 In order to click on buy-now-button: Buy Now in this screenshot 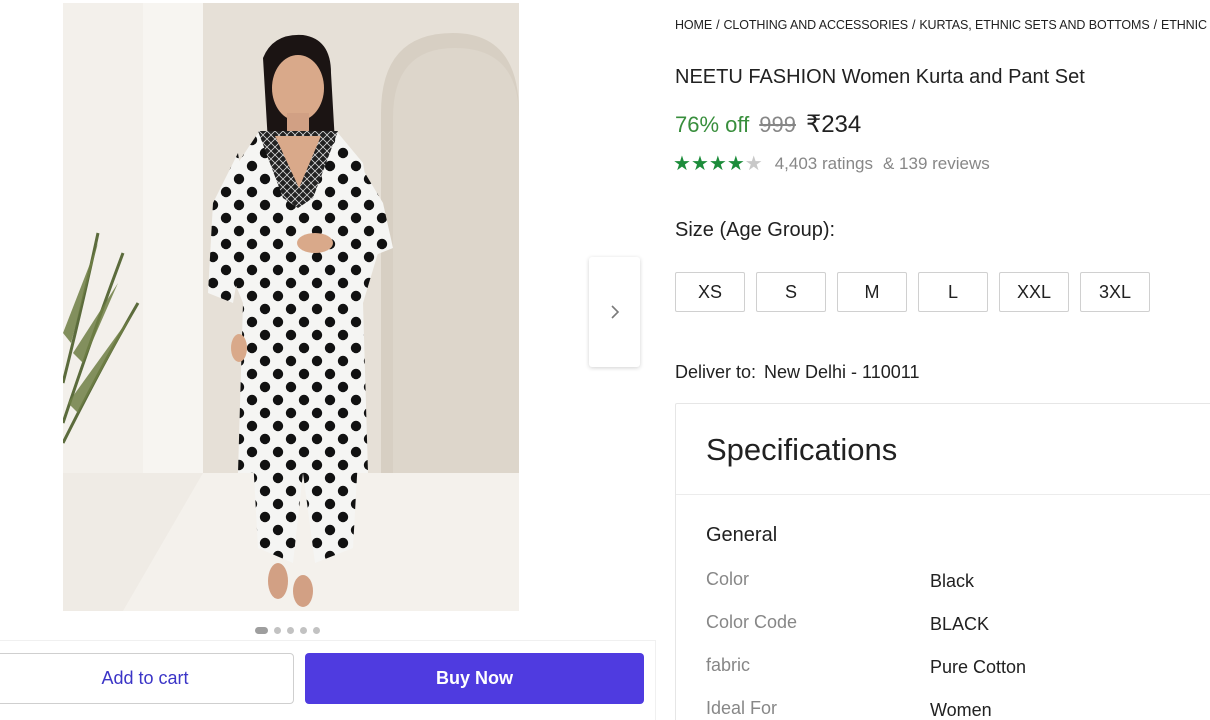, I will do `click(474, 678)`.